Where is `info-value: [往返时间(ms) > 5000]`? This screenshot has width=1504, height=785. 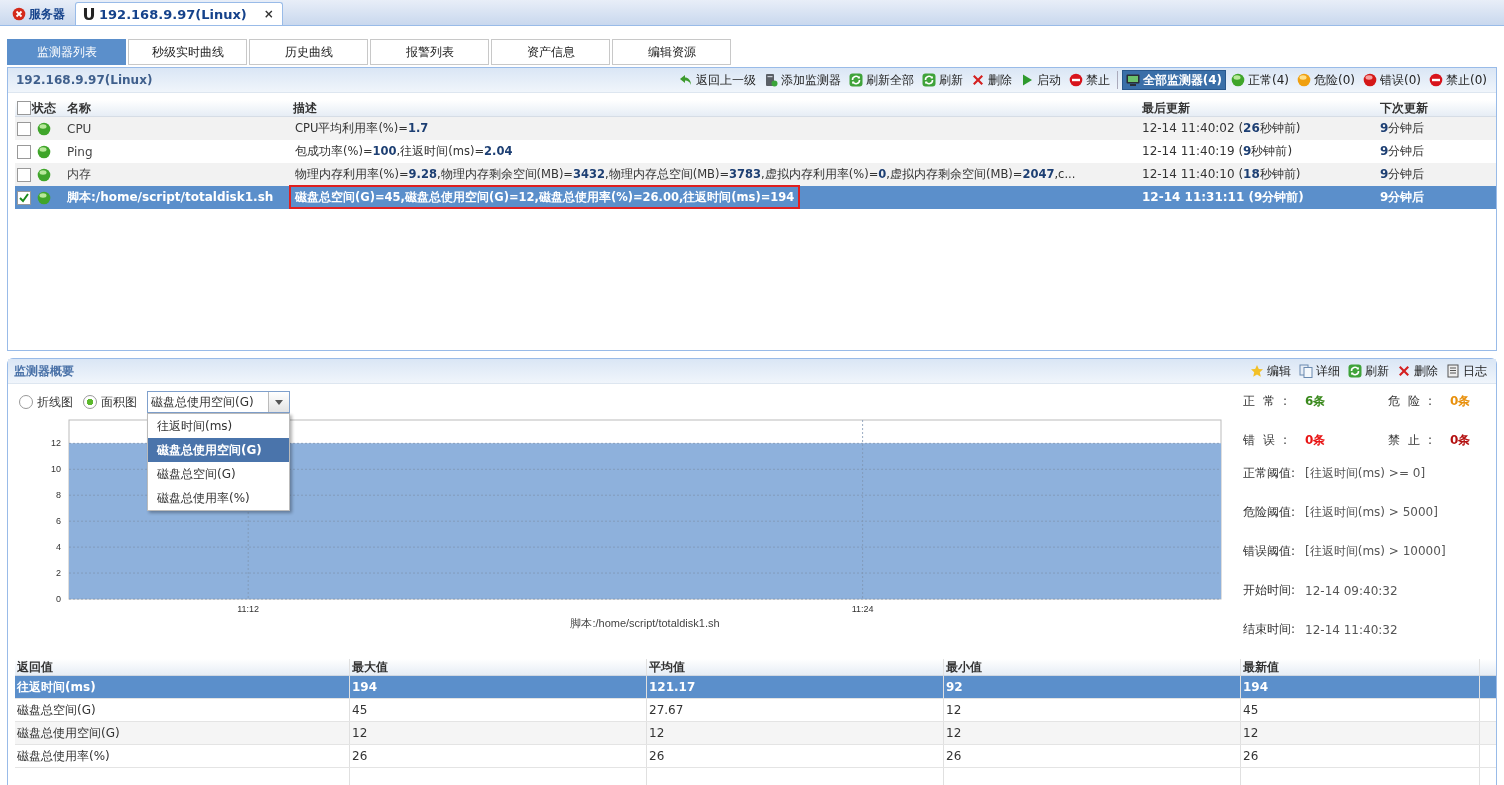
info-value: [往返时间(ms) > 5000] is located at coordinates (1371, 512).